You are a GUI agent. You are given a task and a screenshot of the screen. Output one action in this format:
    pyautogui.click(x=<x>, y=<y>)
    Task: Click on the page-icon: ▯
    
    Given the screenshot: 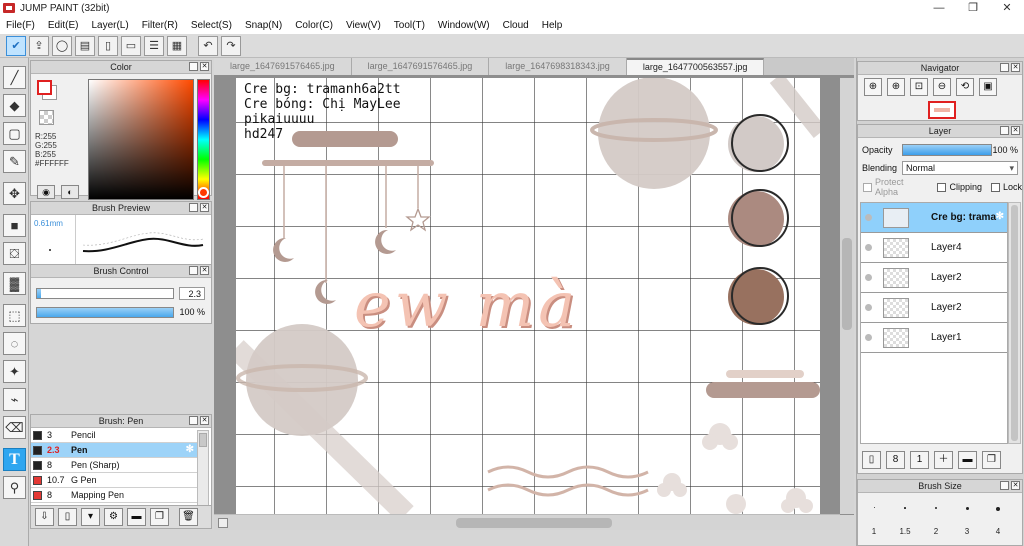 What is the action you would take?
    pyautogui.click(x=108, y=45)
    